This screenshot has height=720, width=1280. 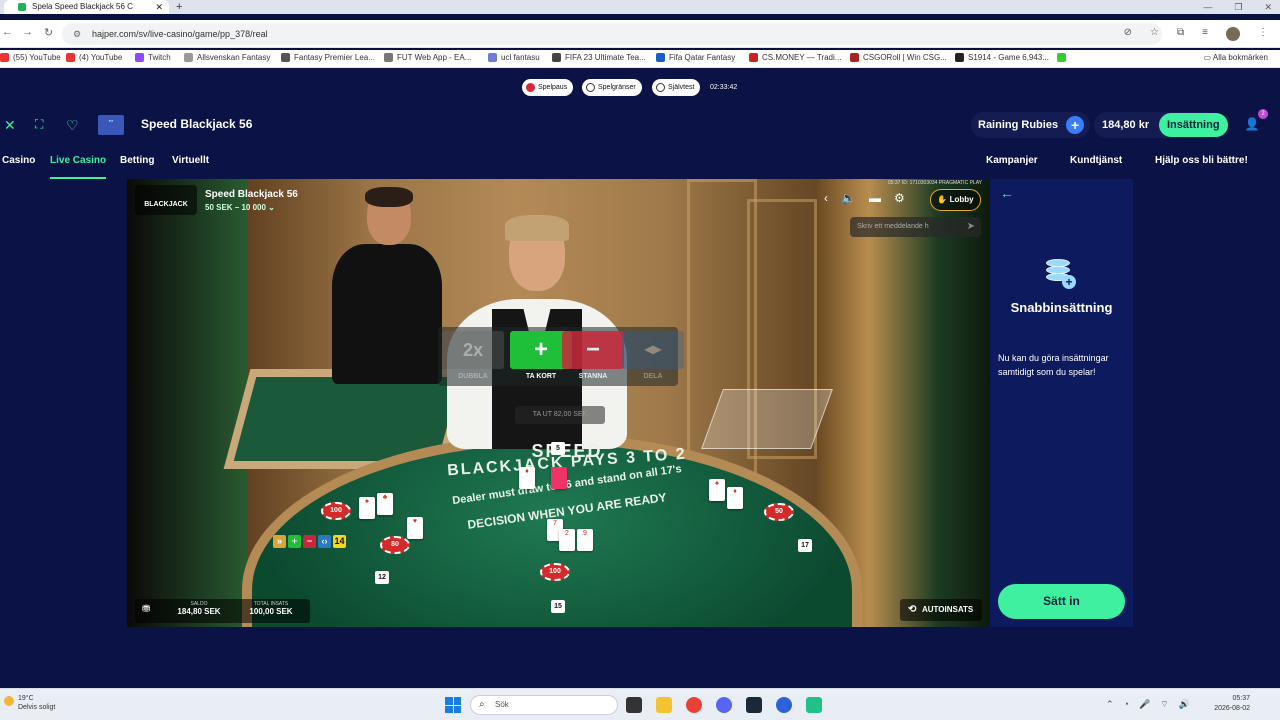 I want to click on autobet-button: ⟲ AUTOINSATS, so click(x=941, y=610).